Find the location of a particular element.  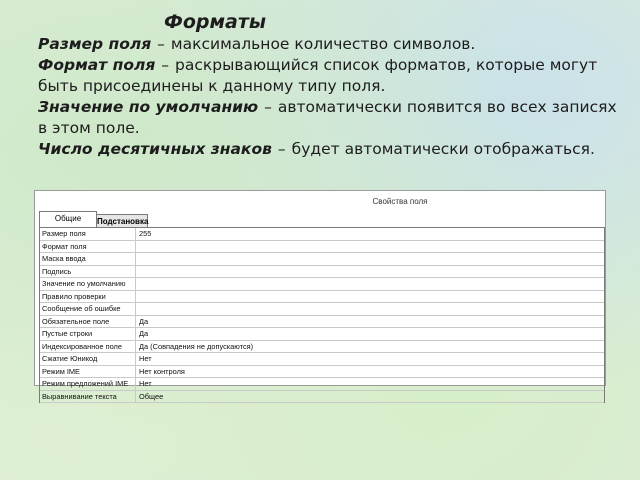

property-row-allow-empty: Пустые строки Да is located at coordinates (322, 334).